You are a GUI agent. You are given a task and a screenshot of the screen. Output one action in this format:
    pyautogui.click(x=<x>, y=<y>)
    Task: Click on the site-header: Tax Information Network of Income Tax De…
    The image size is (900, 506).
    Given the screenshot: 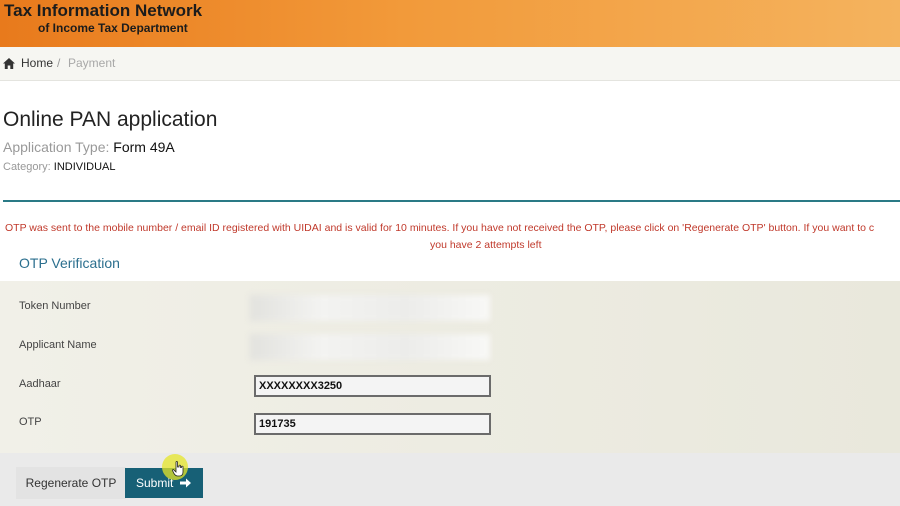 What is the action you would take?
    pyautogui.click(x=450, y=23)
    